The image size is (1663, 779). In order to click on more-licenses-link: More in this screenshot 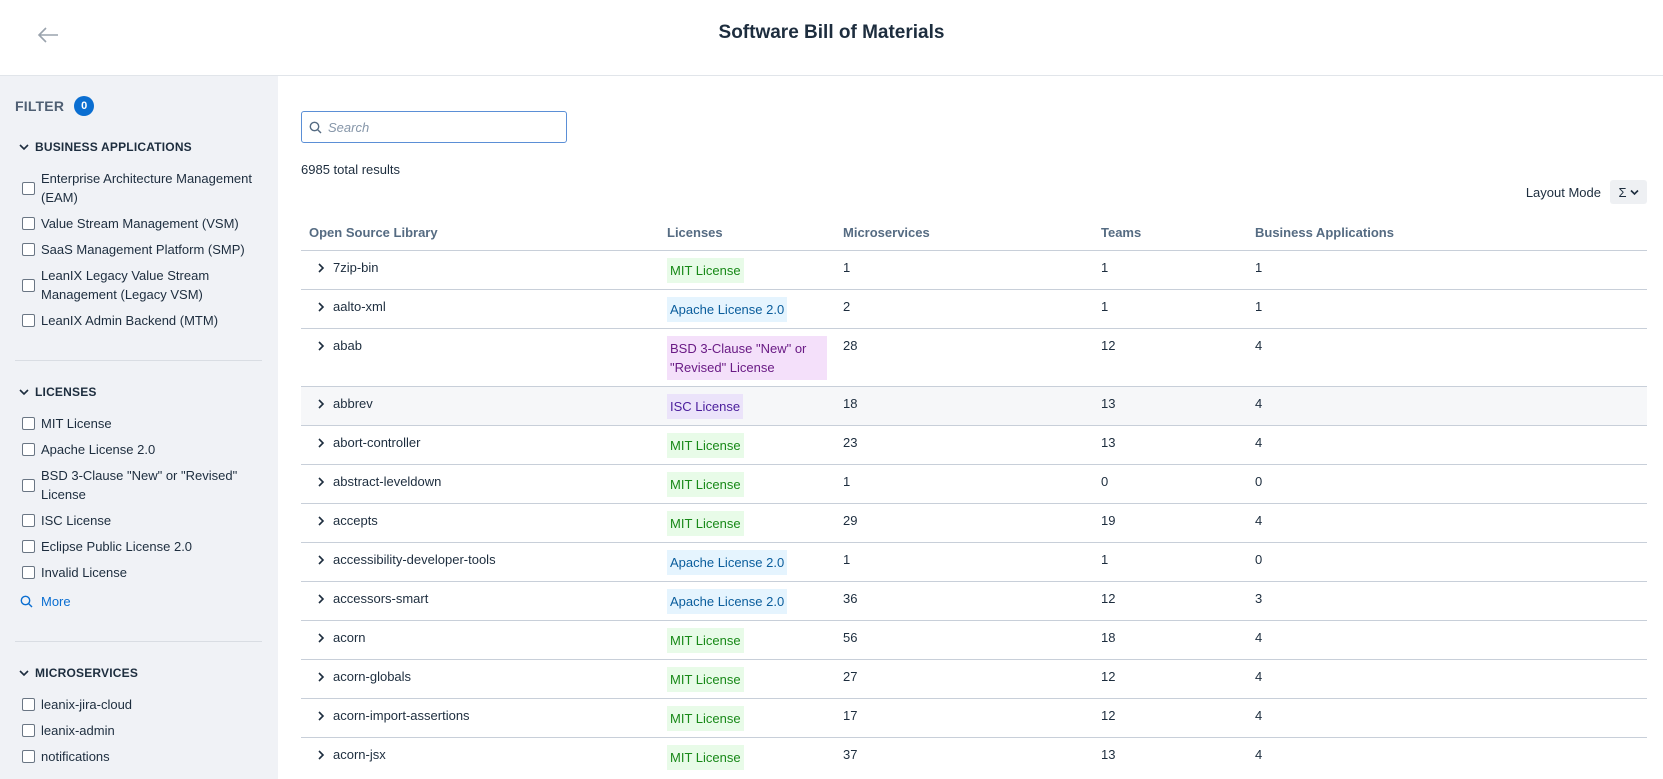, I will do `click(139, 601)`.